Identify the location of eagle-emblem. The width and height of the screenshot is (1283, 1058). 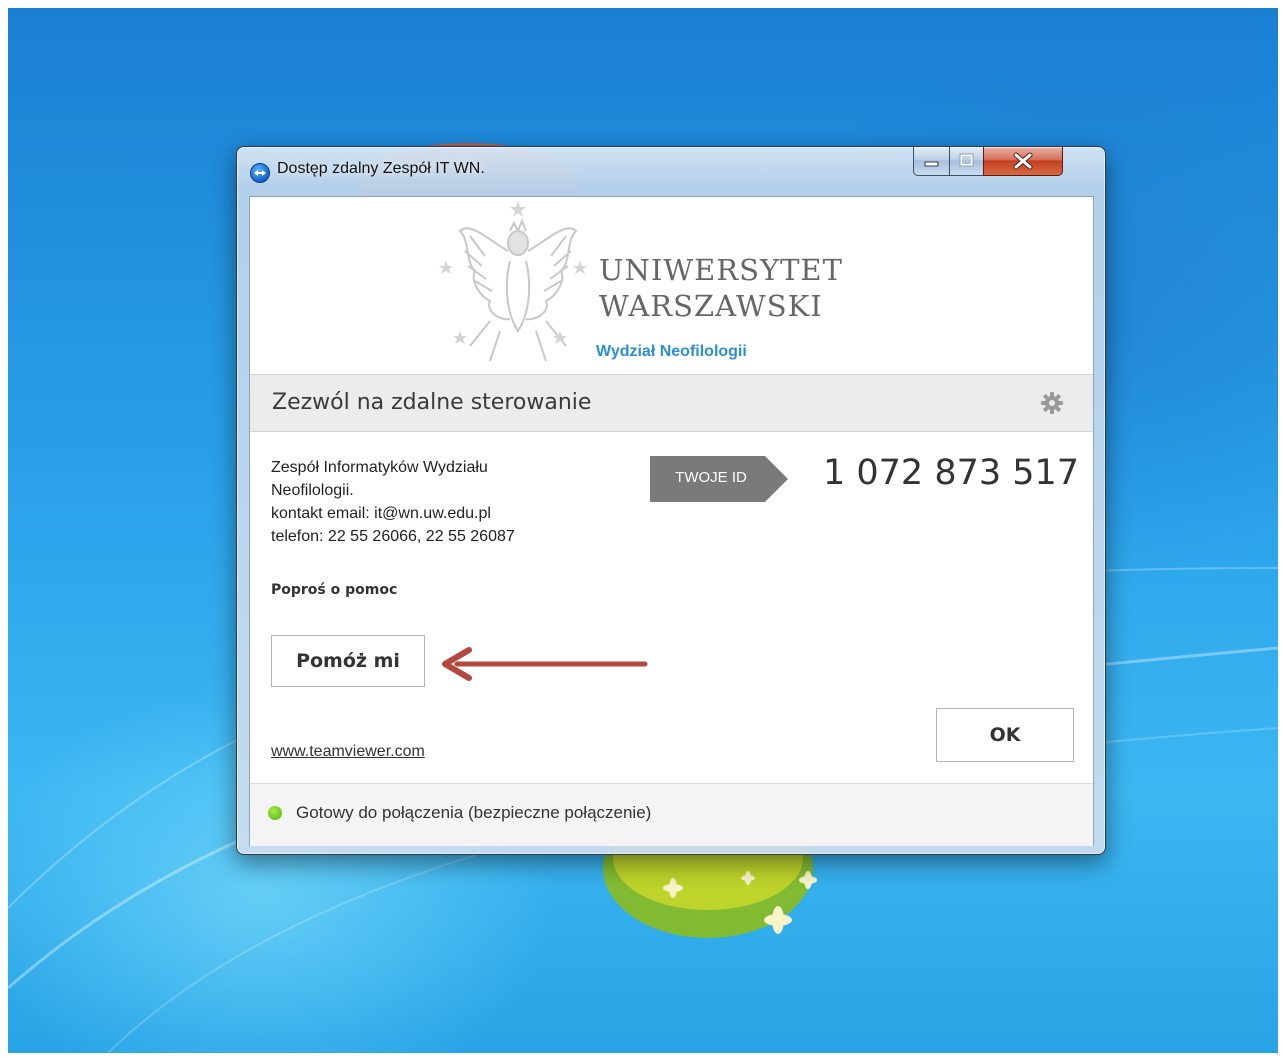
(513, 281).